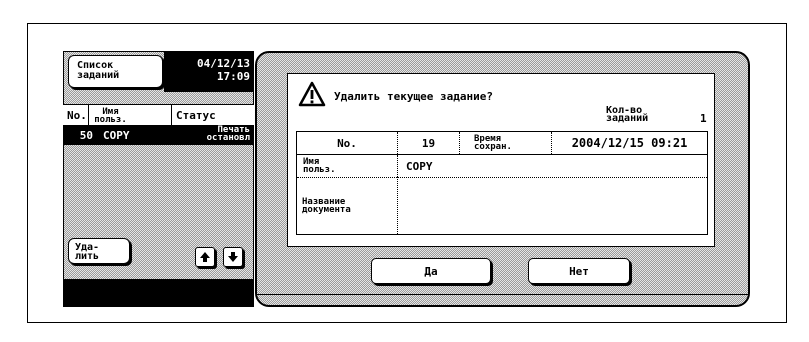 This screenshot has height=342, width=809. What do you see at coordinates (158, 293) in the screenshot?
I see `panel-footer` at bounding box center [158, 293].